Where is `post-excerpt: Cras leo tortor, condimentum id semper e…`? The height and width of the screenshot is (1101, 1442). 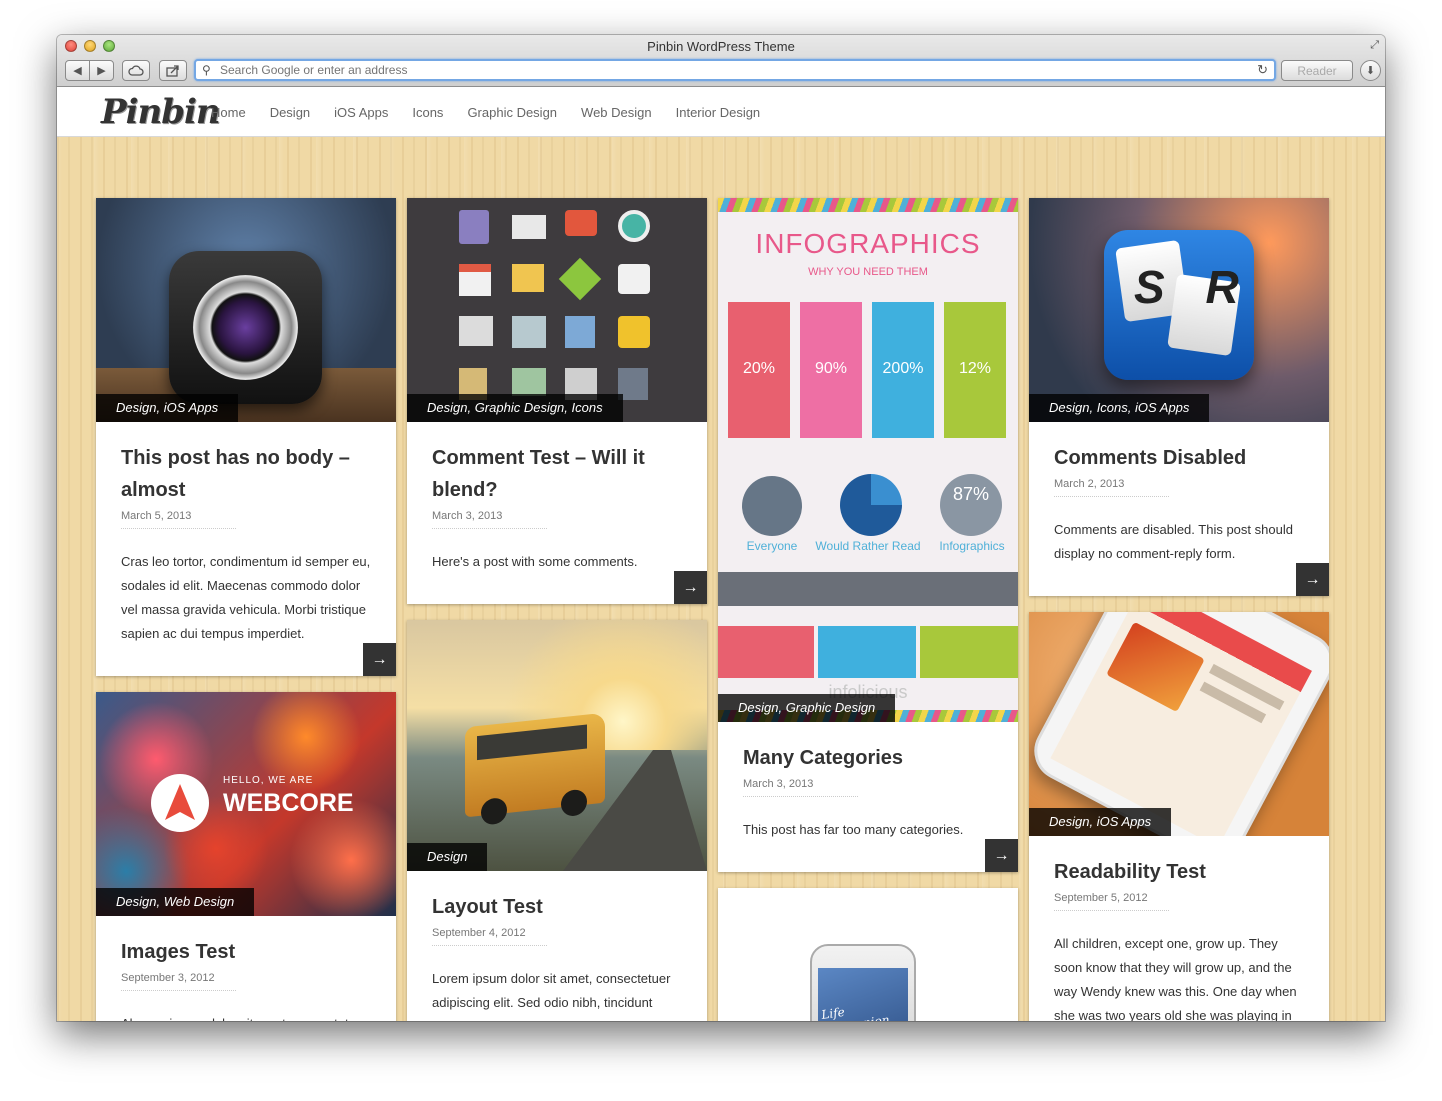
post-excerpt: Cras leo tortor, condimentum id semper e… is located at coordinates (246, 597).